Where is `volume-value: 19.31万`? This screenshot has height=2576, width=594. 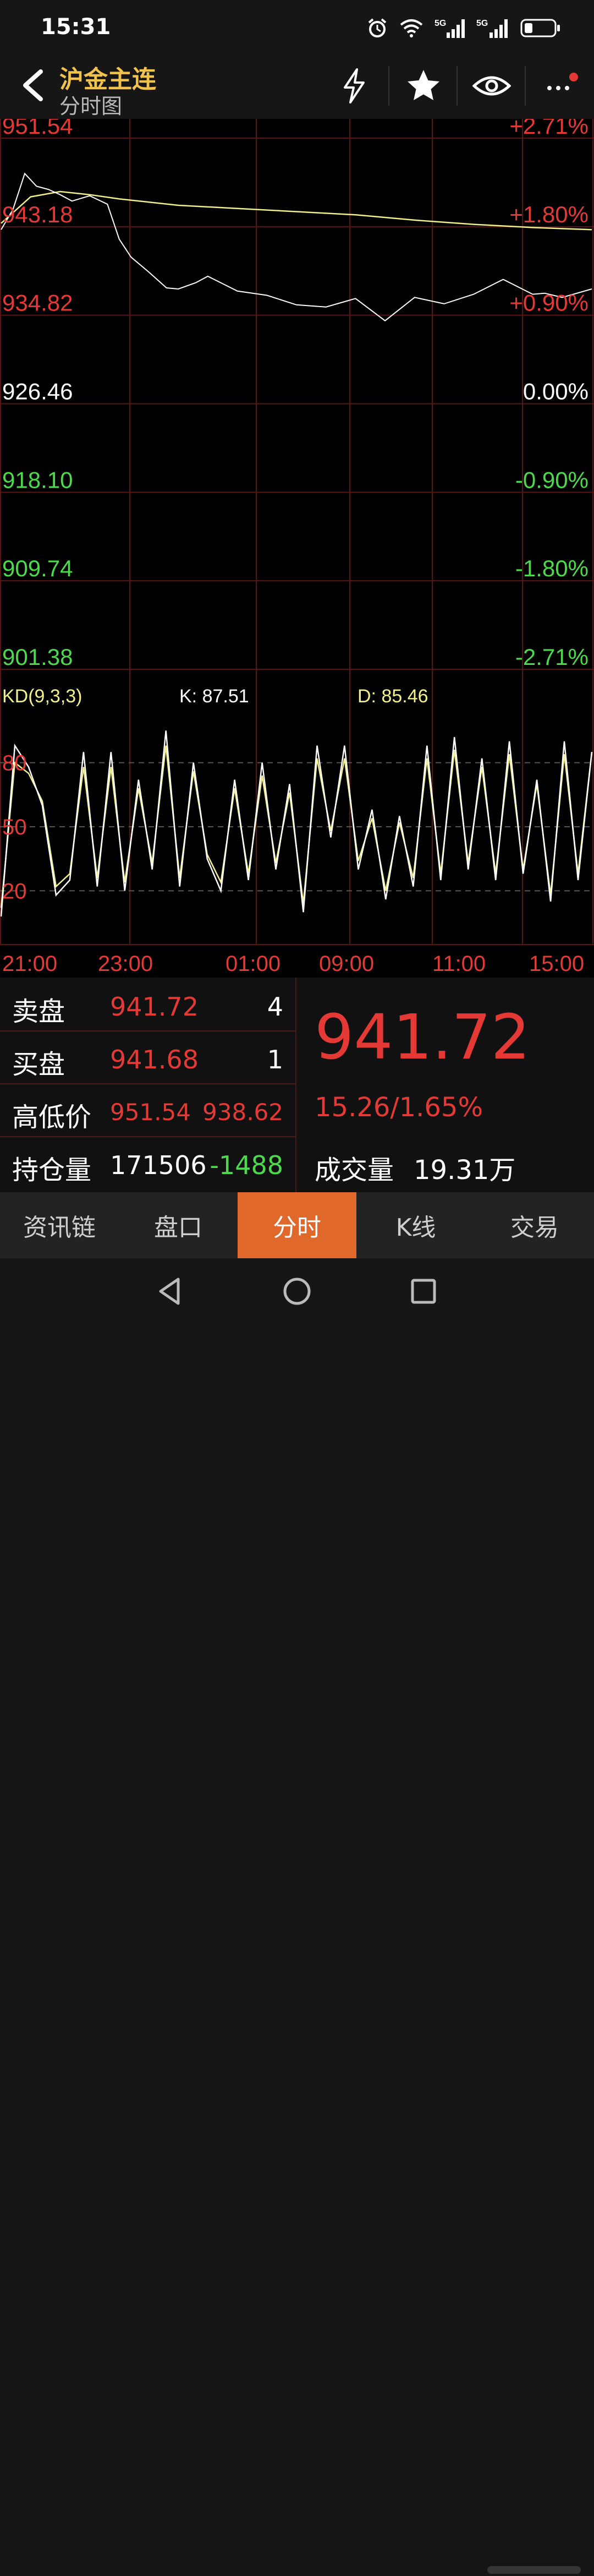 volume-value: 19.31万 is located at coordinates (465, 1171).